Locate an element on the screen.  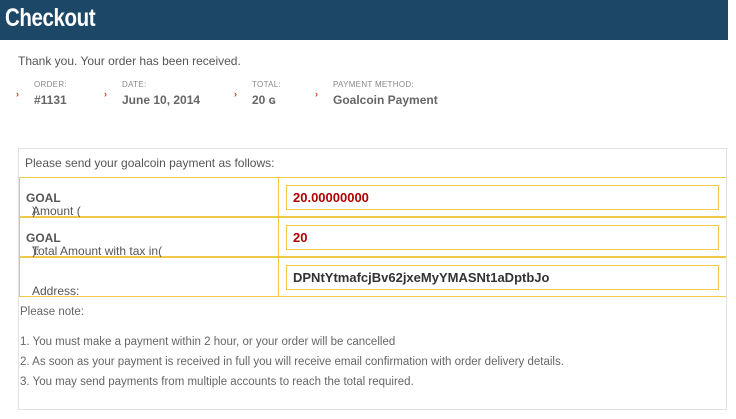
address-field: DPNtYtmafcjBv62jxeMyYMASNt1aDptbJo is located at coordinates (502, 277).